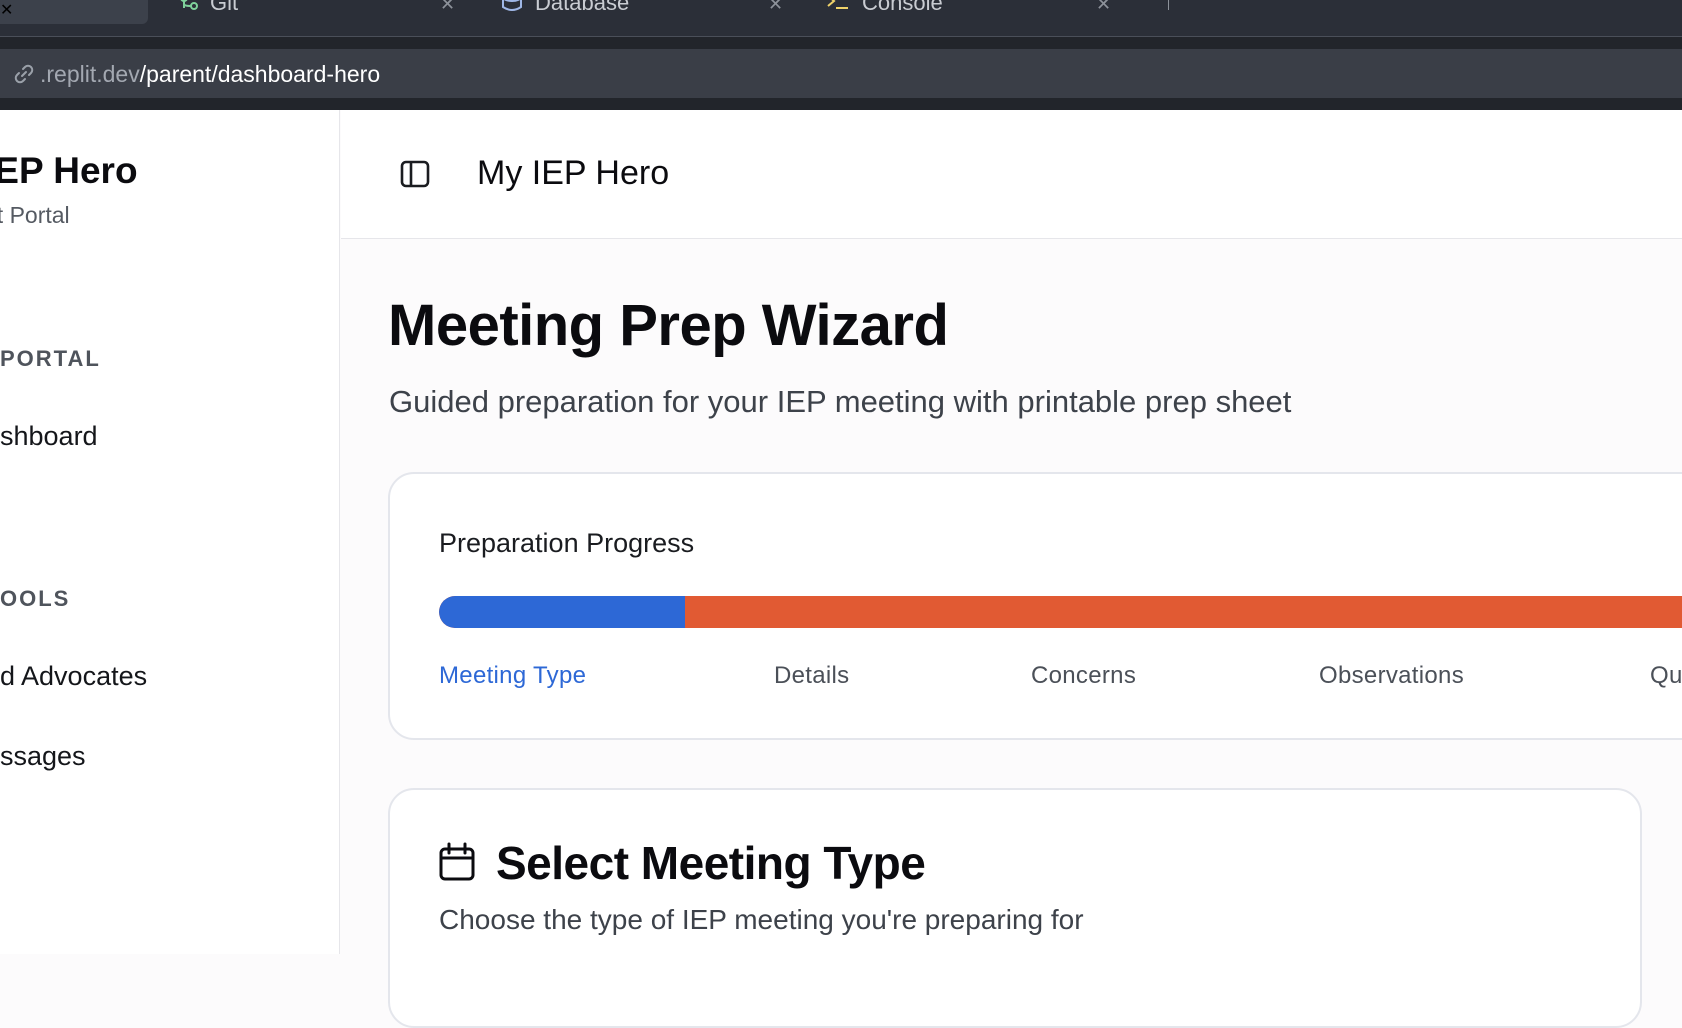  I want to click on calendar-icon, so click(457, 861).